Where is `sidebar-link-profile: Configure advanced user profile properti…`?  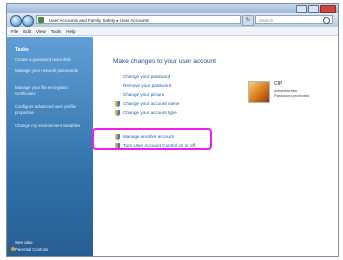 sidebar-link-profile: Configure advanced user profile properti… is located at coordinates (52, 109).